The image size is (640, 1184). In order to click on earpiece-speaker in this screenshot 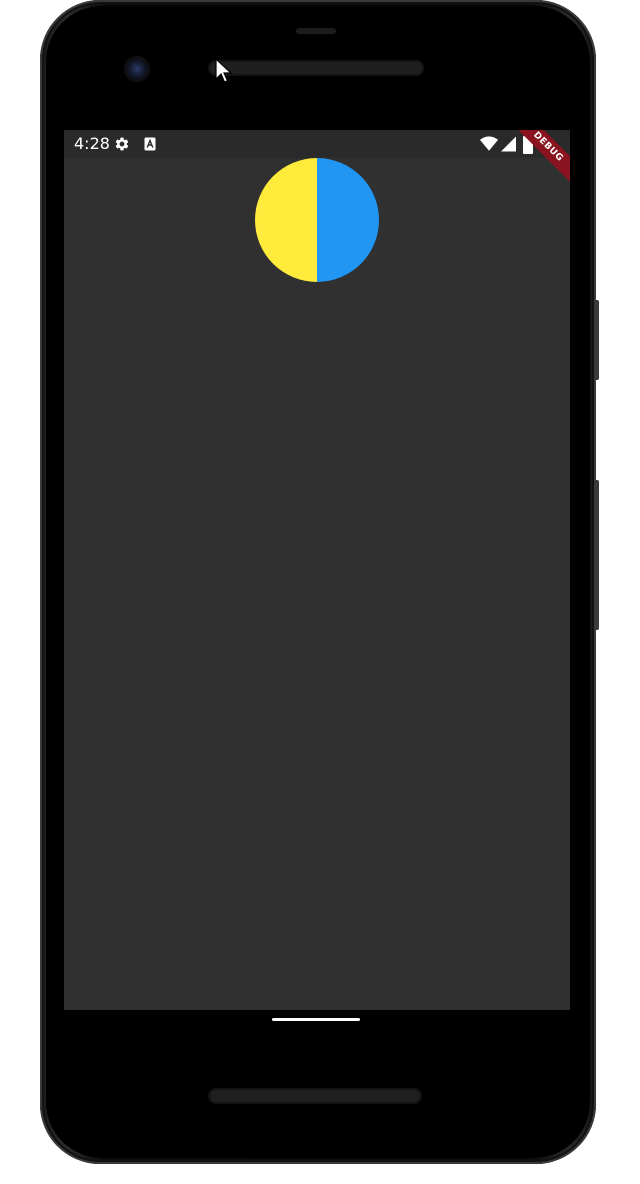, I will do `click(316, 68)`.